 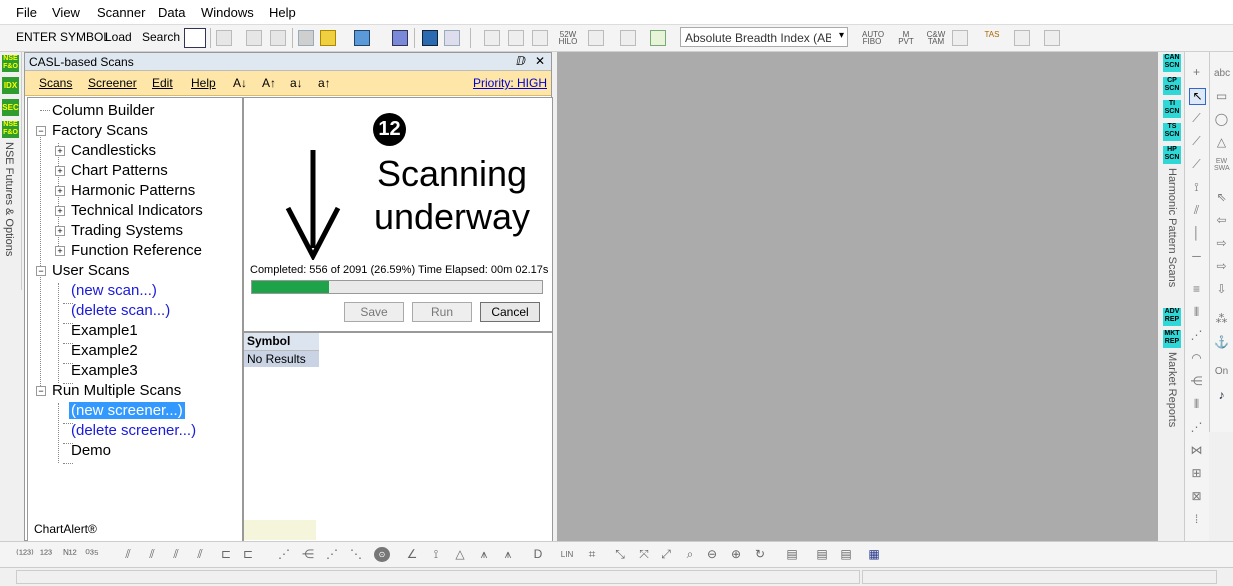 What do you see at coordinates (1221, 289) in the screenshot?
I see `arrow-down-icon: ⇩` at bounding box center [1221, 289].